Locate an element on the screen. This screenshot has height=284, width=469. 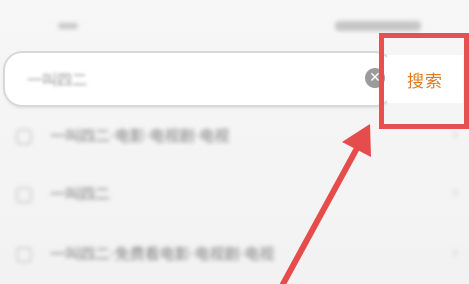
suggestion-text: 一叫四二 is located at coordinates (80, 194).